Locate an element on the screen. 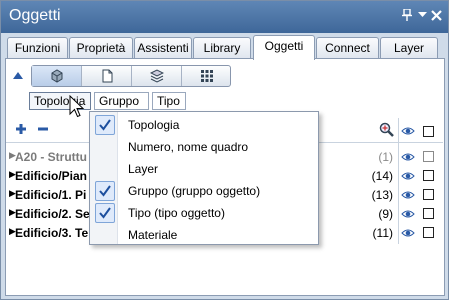 This screenshot has width=449, height=300. tab-label: Funzioni is located at coordinates (37, 48).